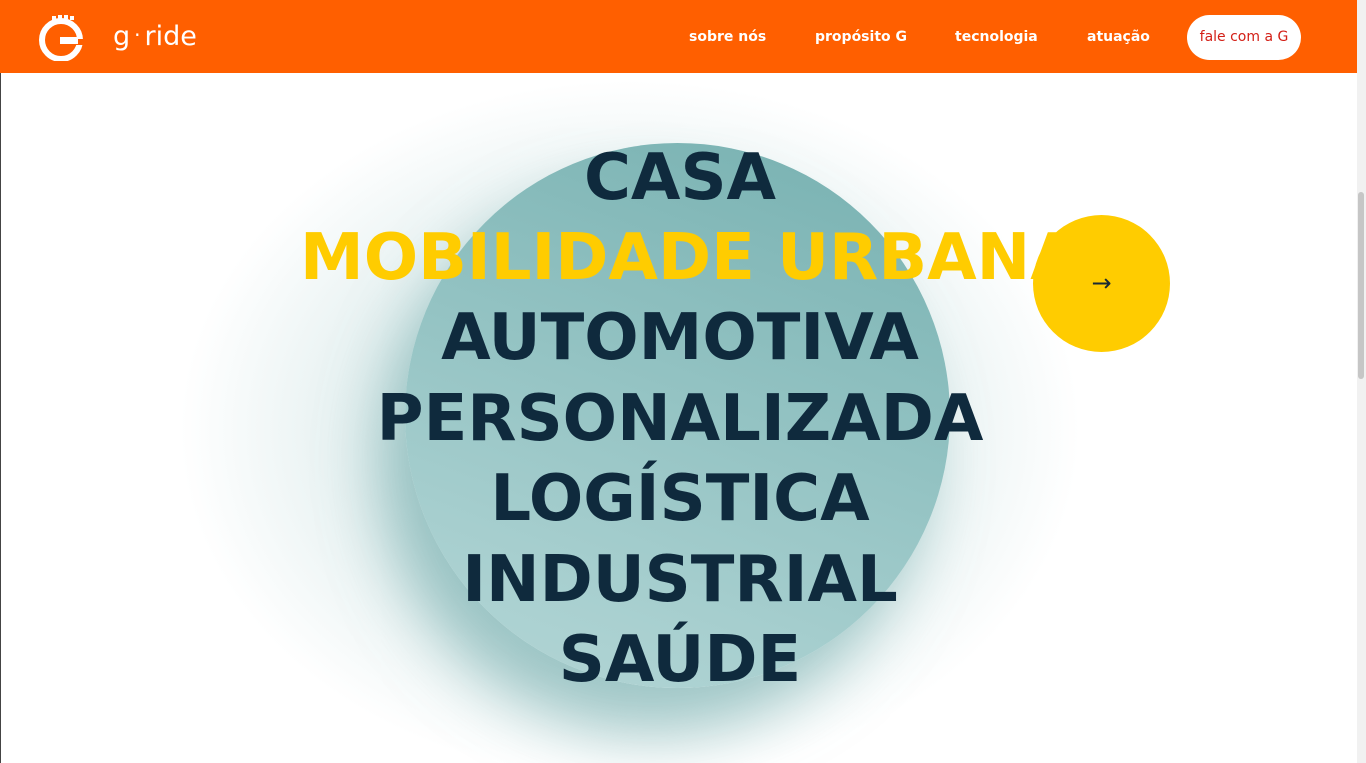 This screenshot has width=1366, height=763. I want to click on hero-word-automotiva: AUTOMOTIVA, so click(680, 338).